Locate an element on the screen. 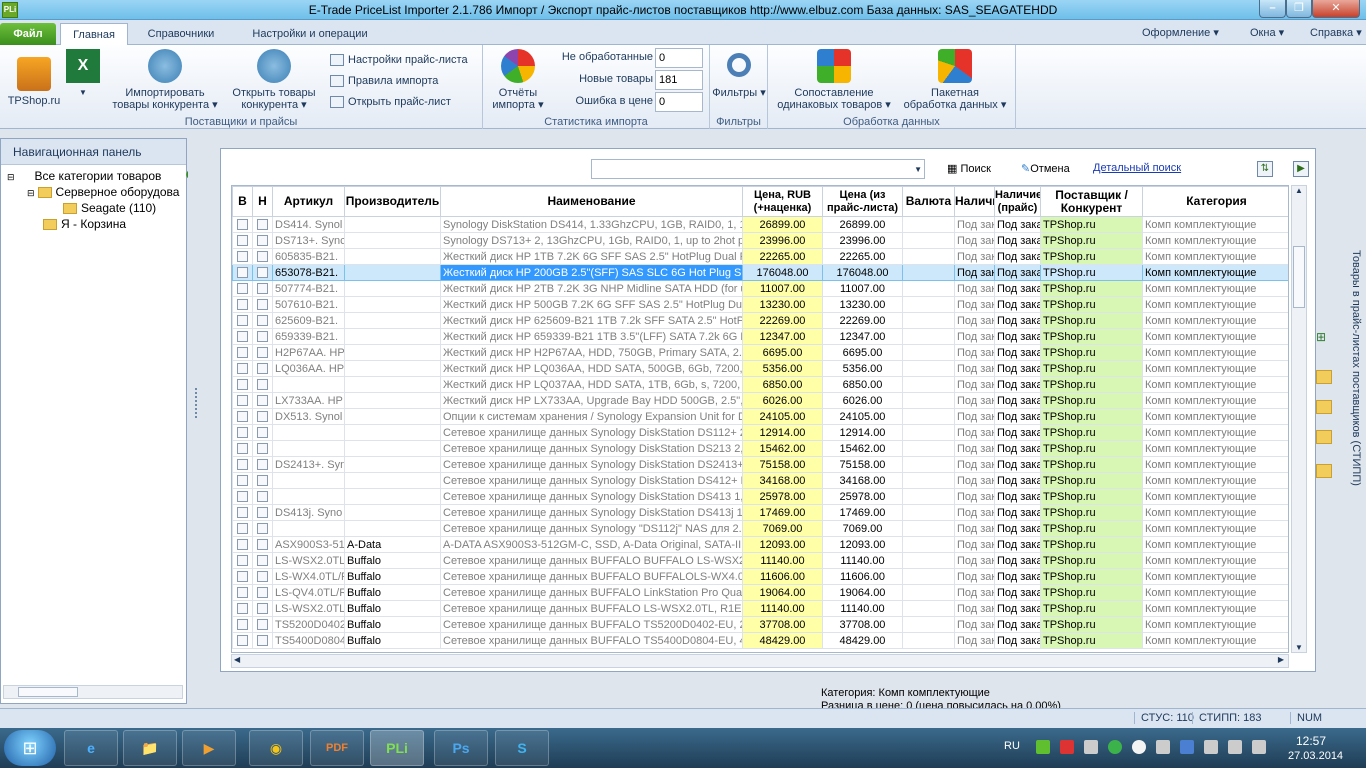  nav-horizontal-scrollbar is located at coordinates (93, 692).